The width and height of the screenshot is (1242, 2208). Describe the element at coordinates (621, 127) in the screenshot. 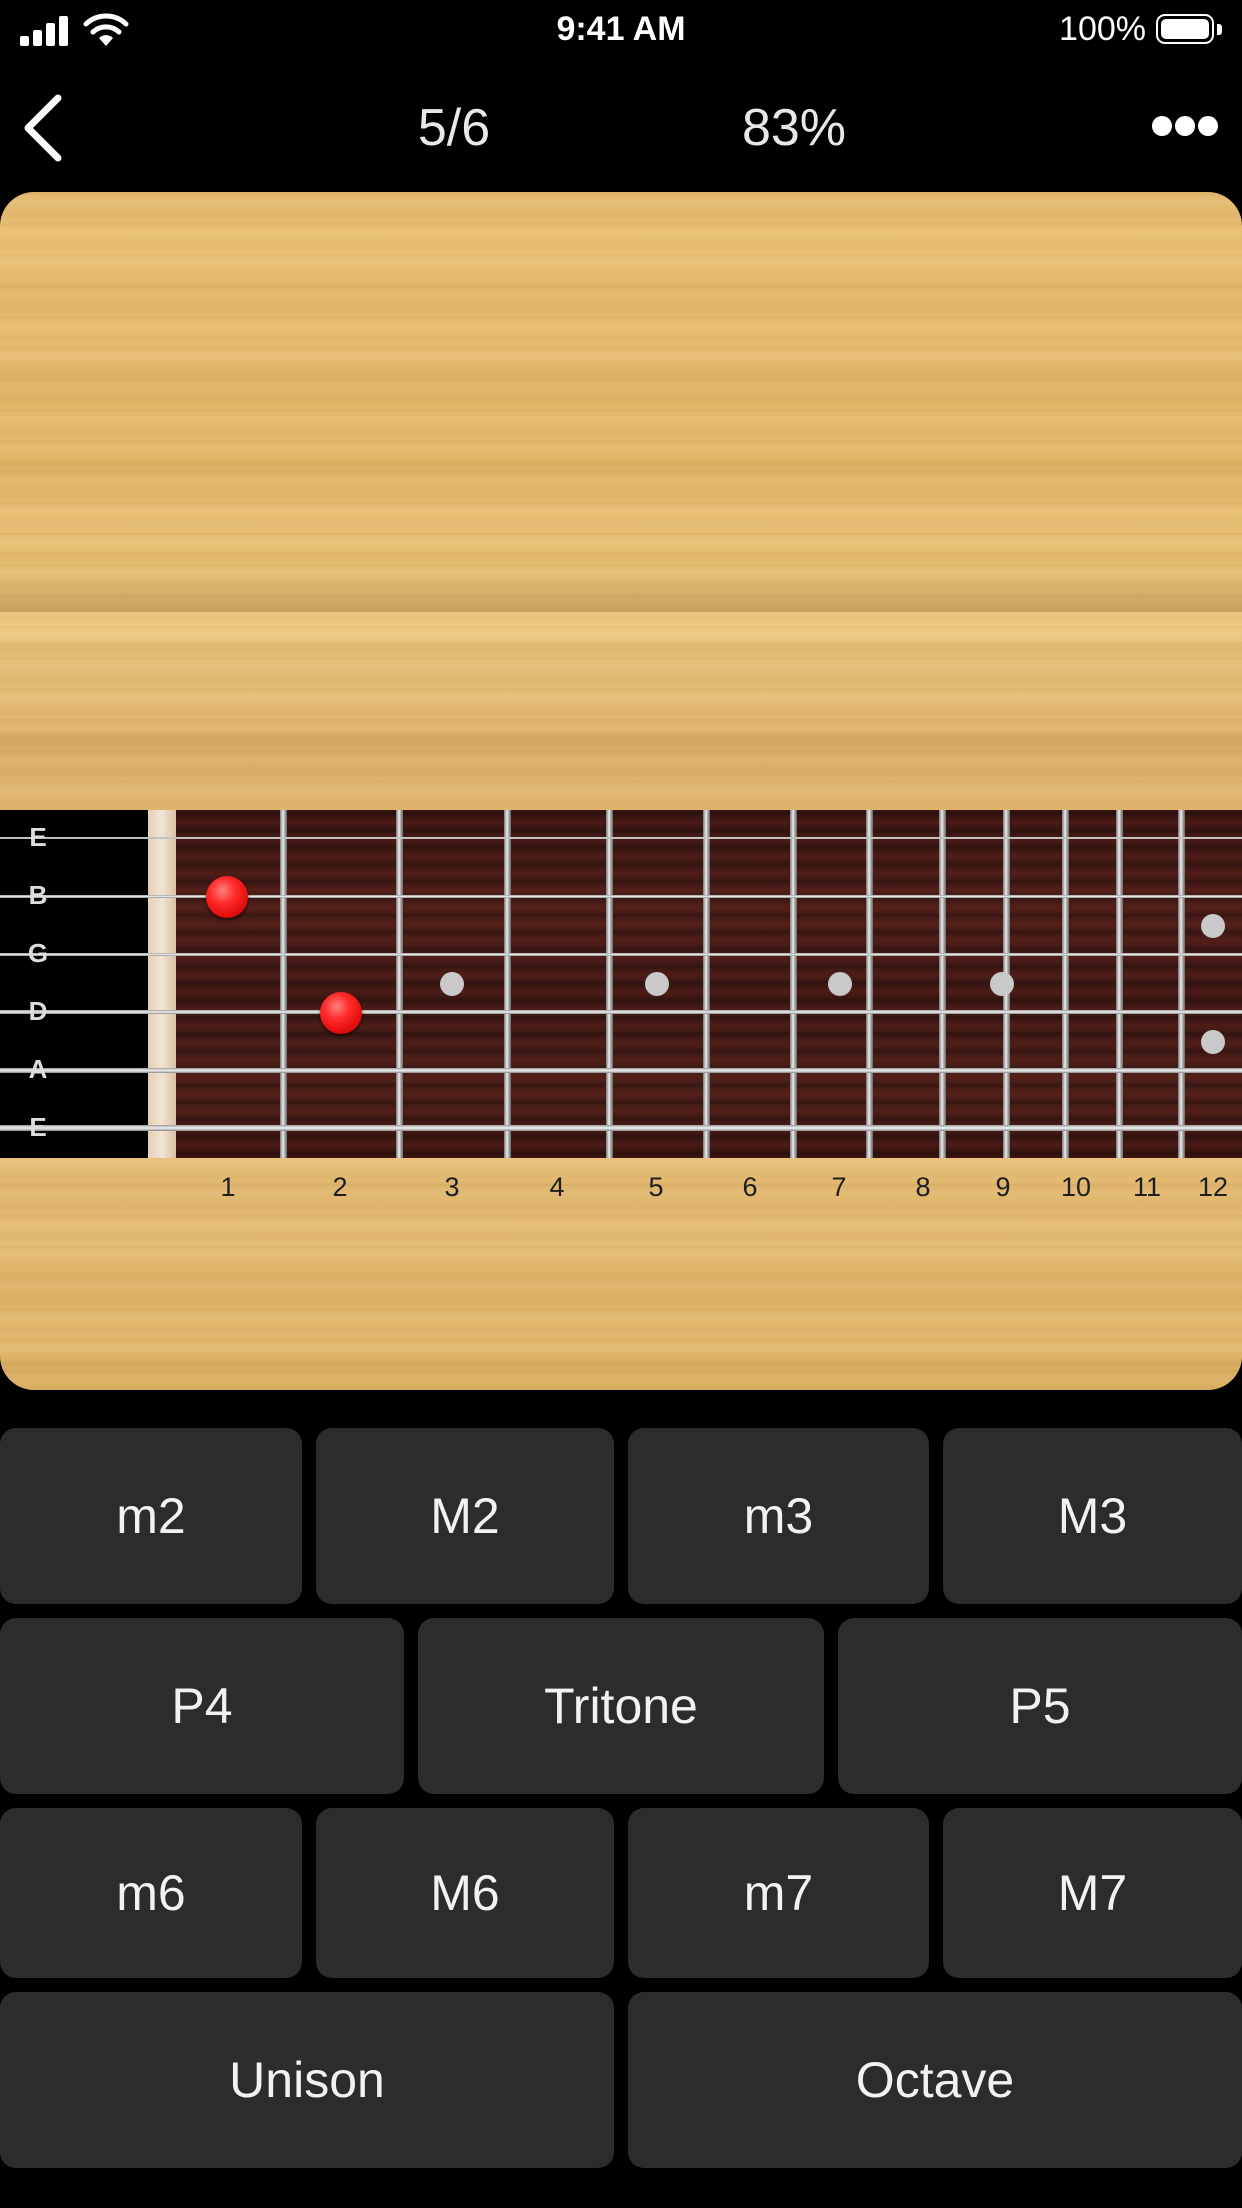

I see `navigation-bar: 5/6 83%` at that location.